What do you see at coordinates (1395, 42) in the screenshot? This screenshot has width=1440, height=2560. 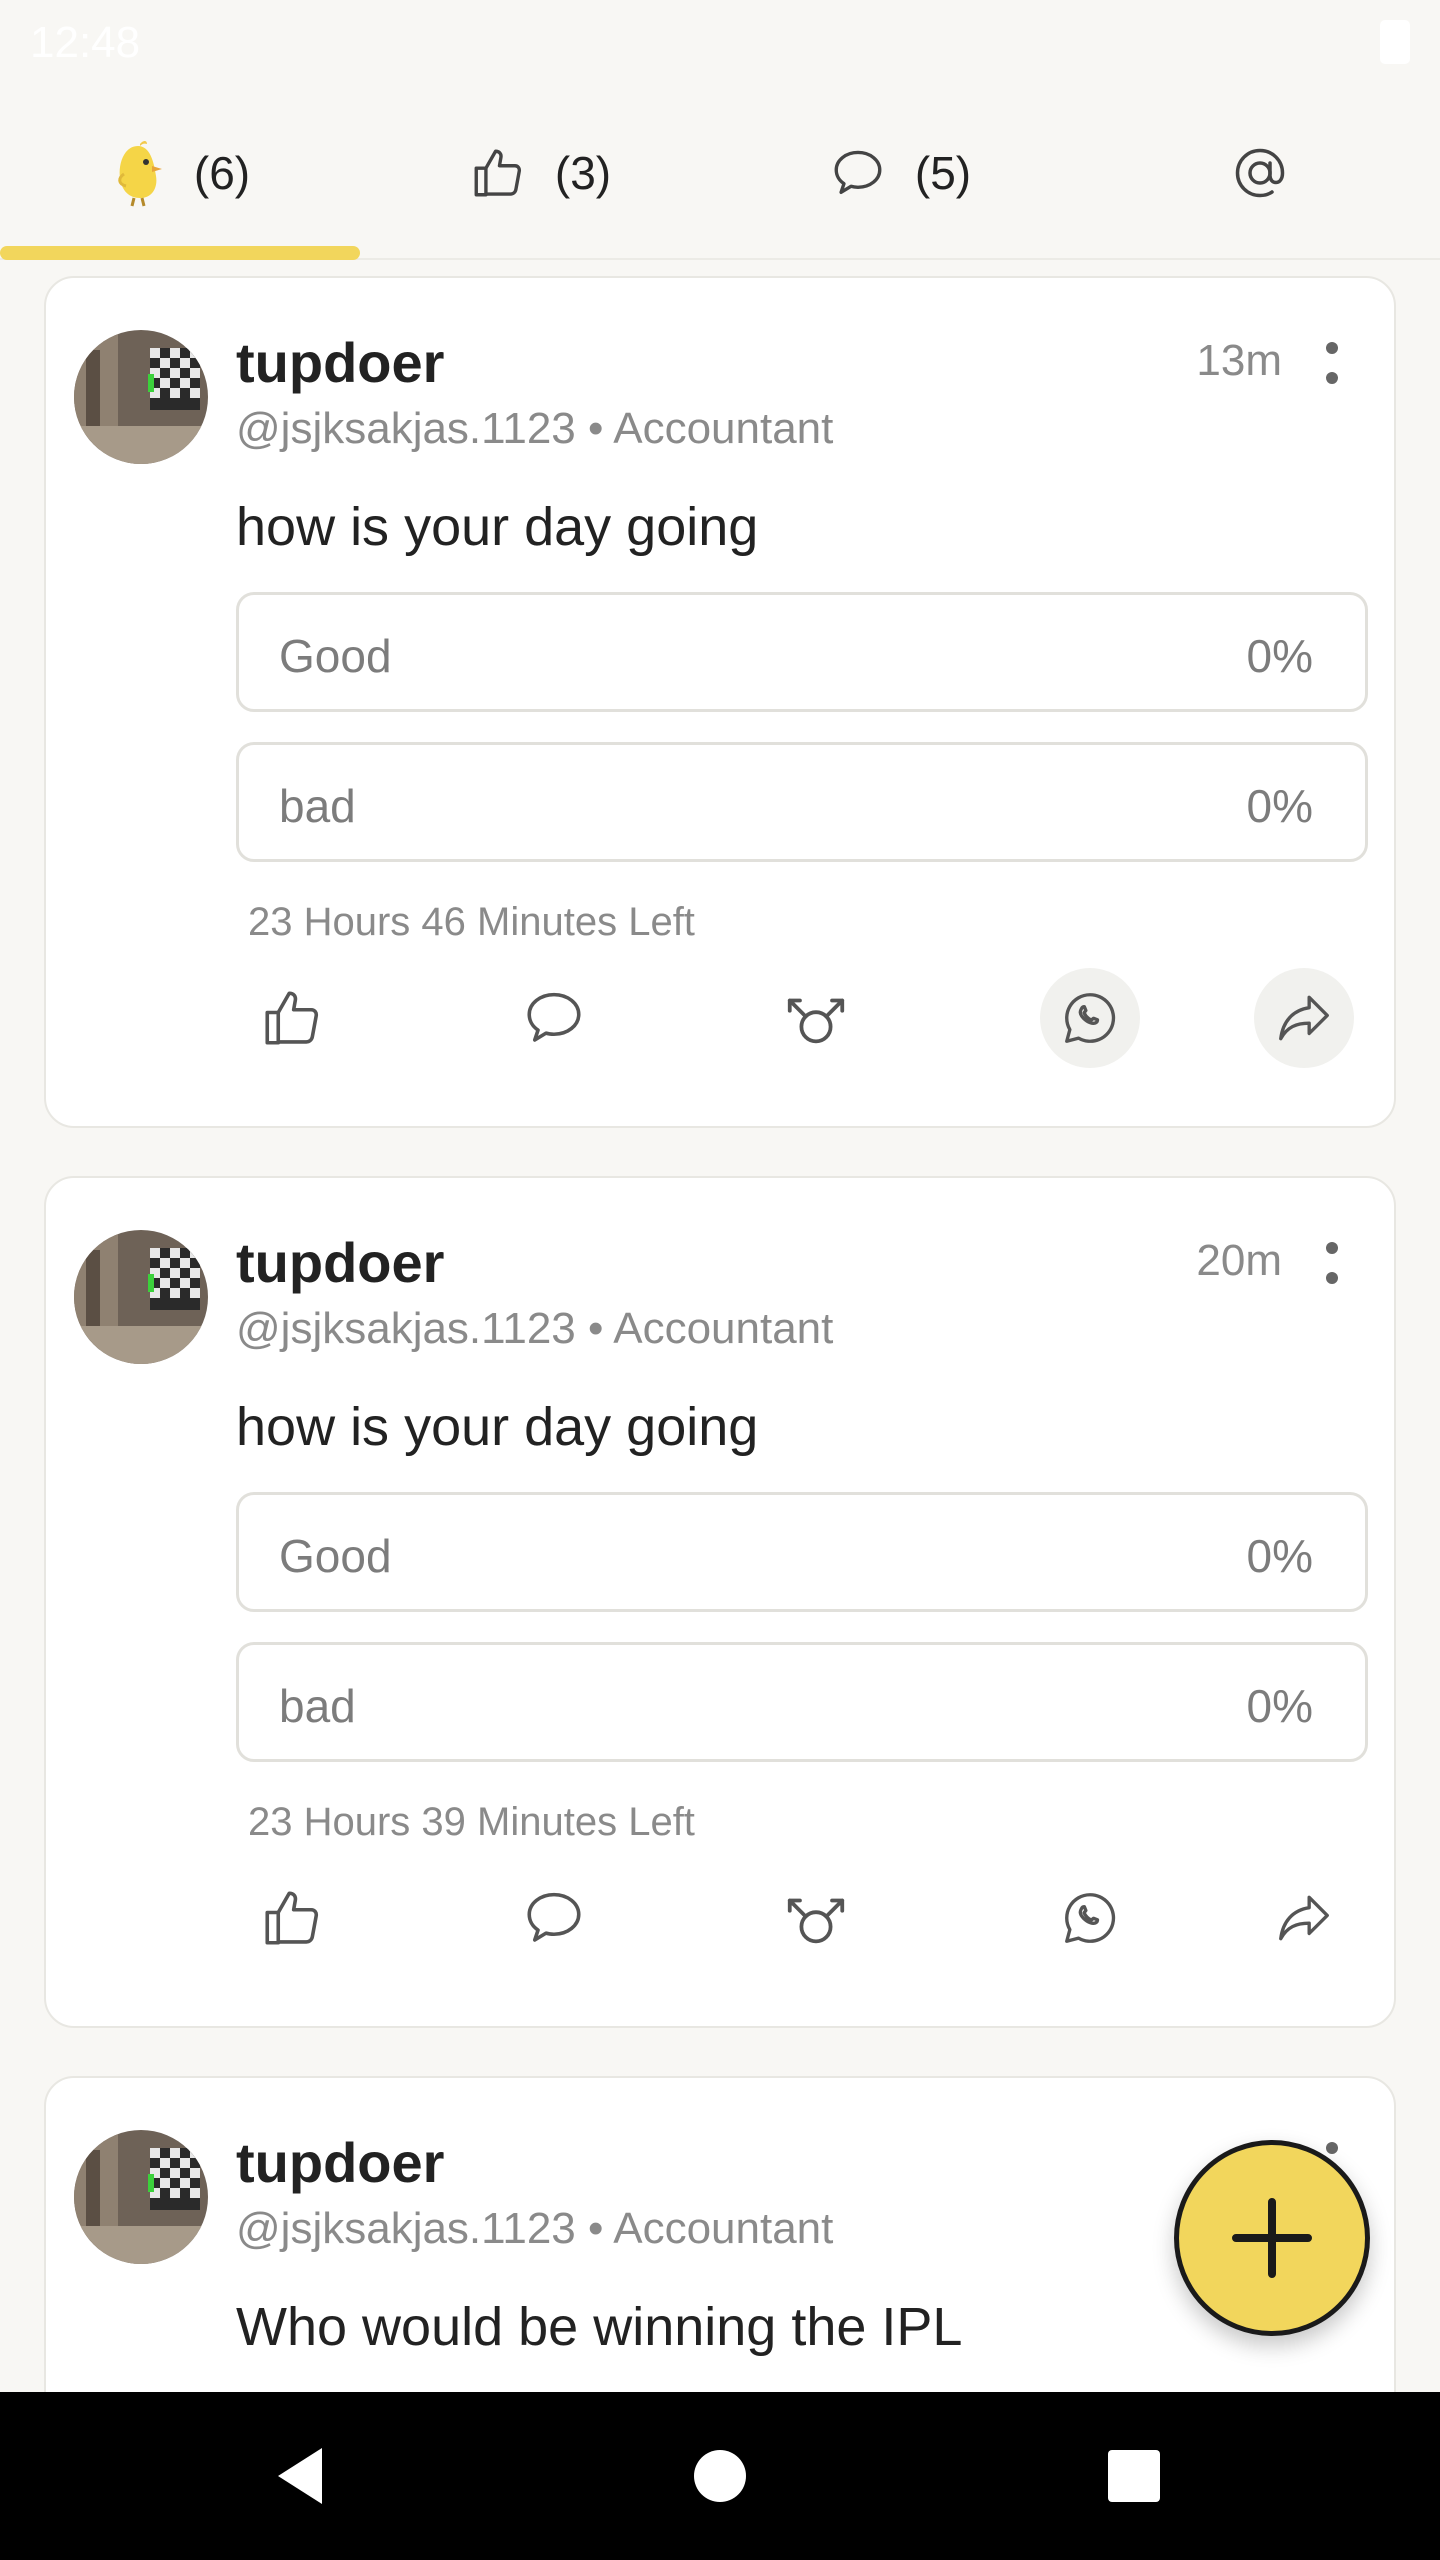 I see `battery-icon` at bounding box center [1395, 42].